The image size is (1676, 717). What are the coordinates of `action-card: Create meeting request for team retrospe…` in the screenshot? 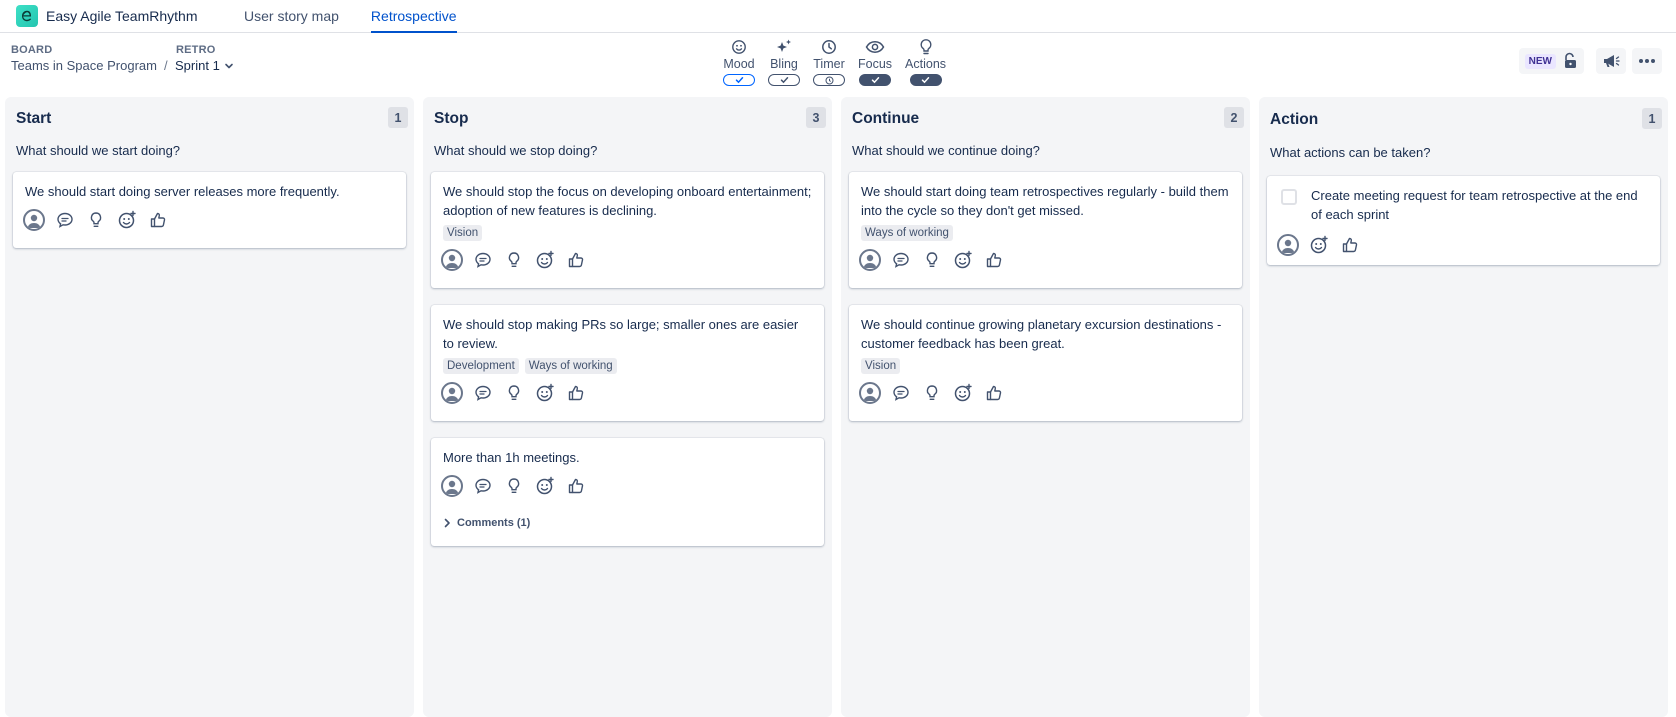 It's located at (1463, 220).